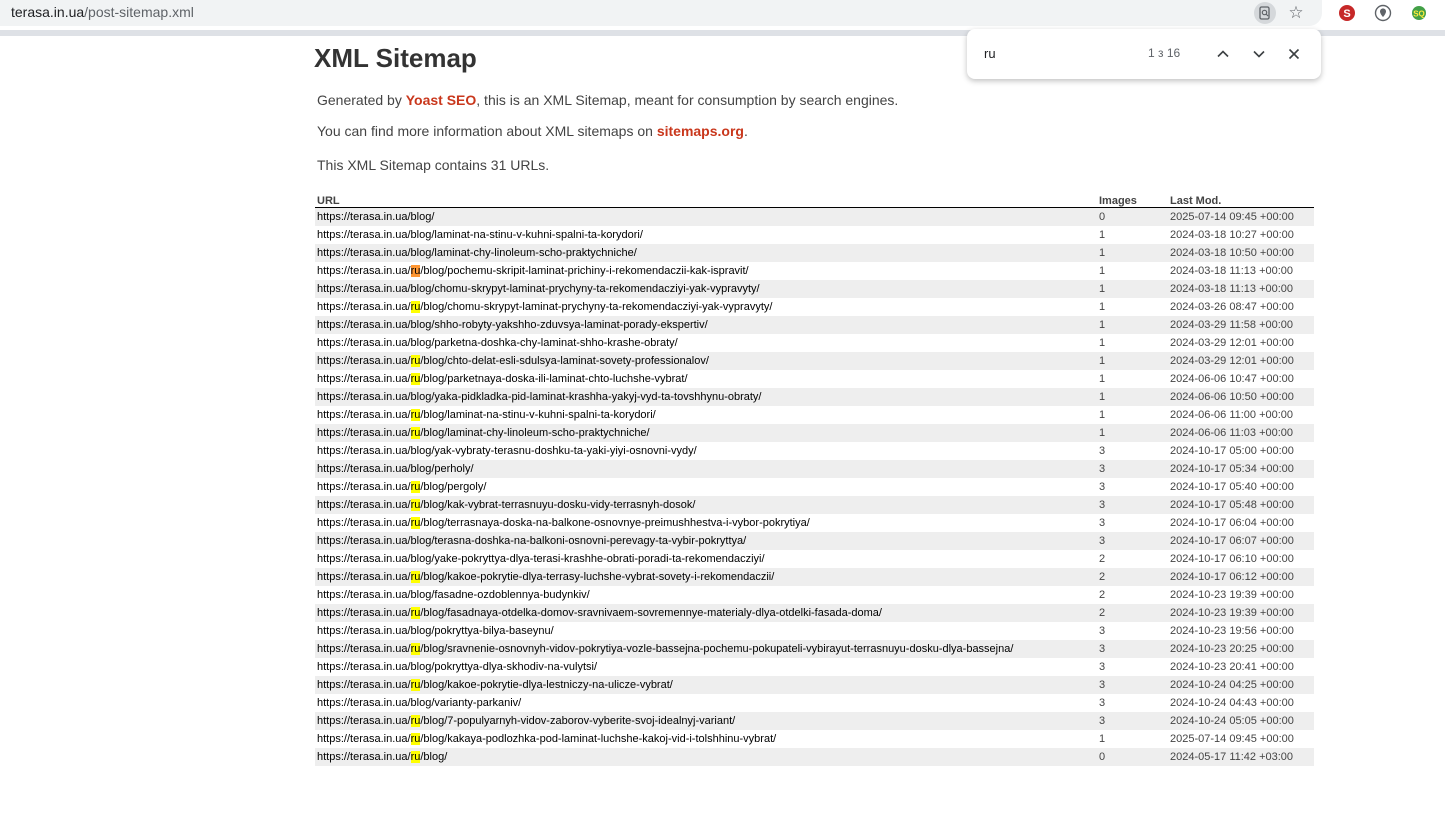 The width and height of the screenshot is (1445, 833). I want to click on chevron-up-icon, so click(1223, 54).